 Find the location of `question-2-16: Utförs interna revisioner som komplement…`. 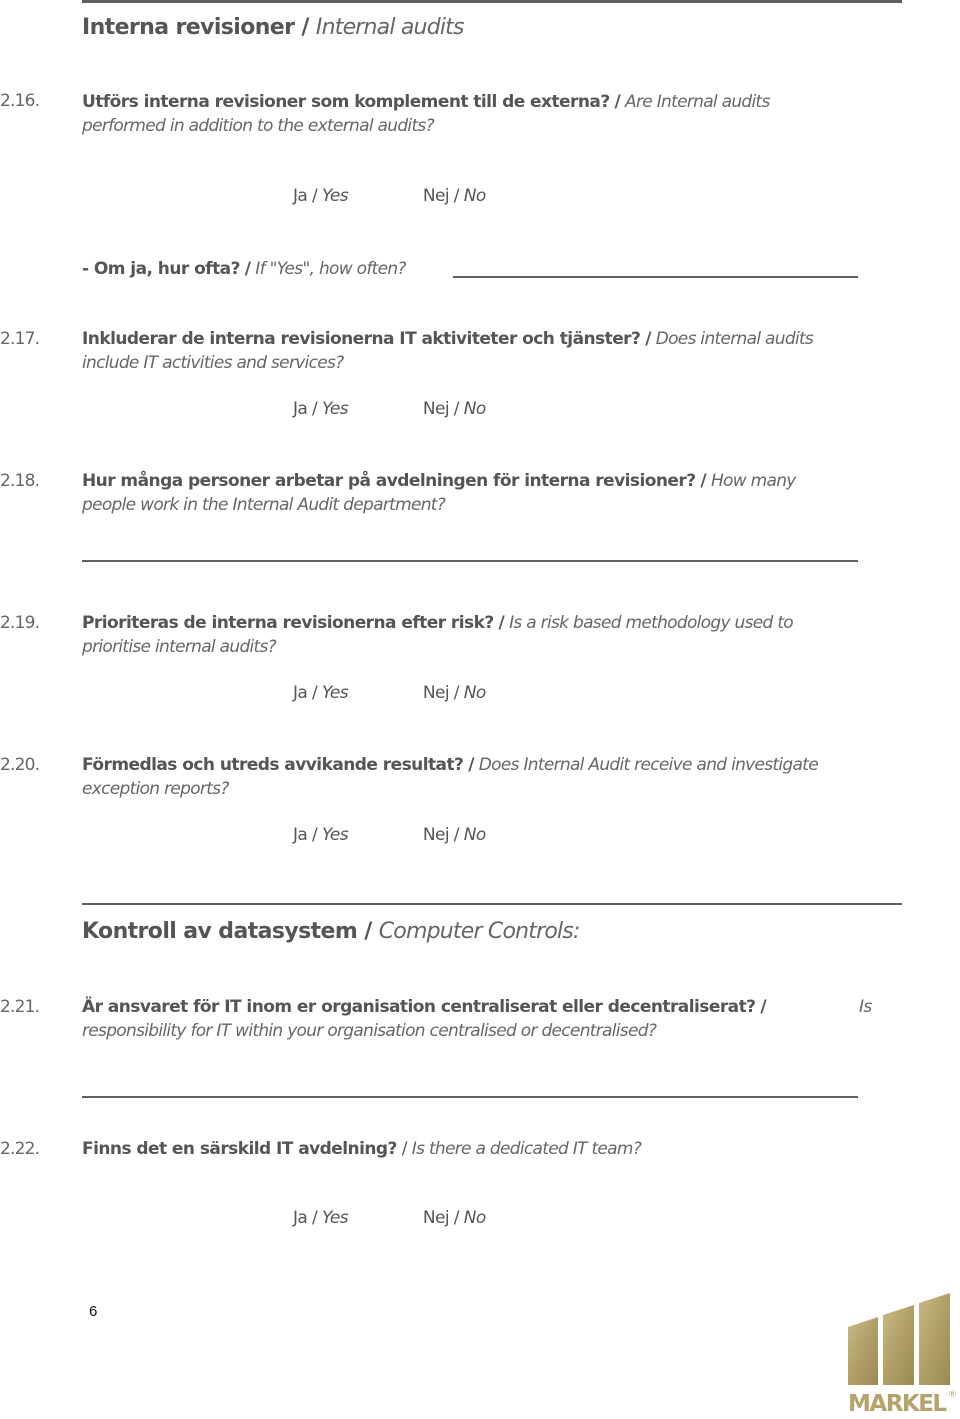

question-2-16: Utförs interna revisioner som komplement… is located at coordinates (426, 114).